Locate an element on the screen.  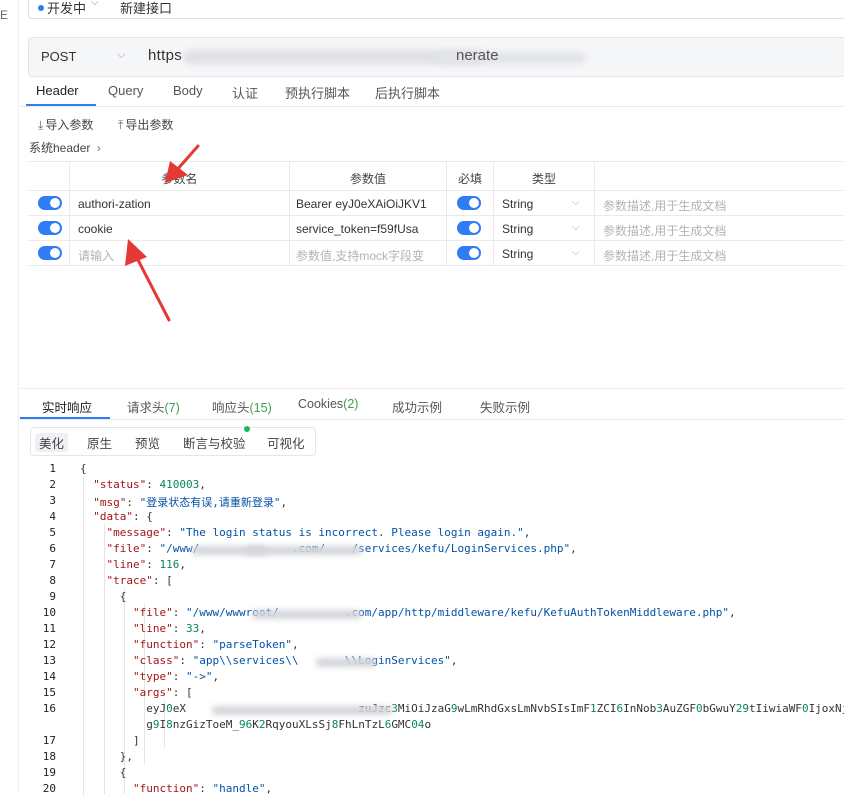
system-header-label: 系统header is located at coordinates (60, 148).